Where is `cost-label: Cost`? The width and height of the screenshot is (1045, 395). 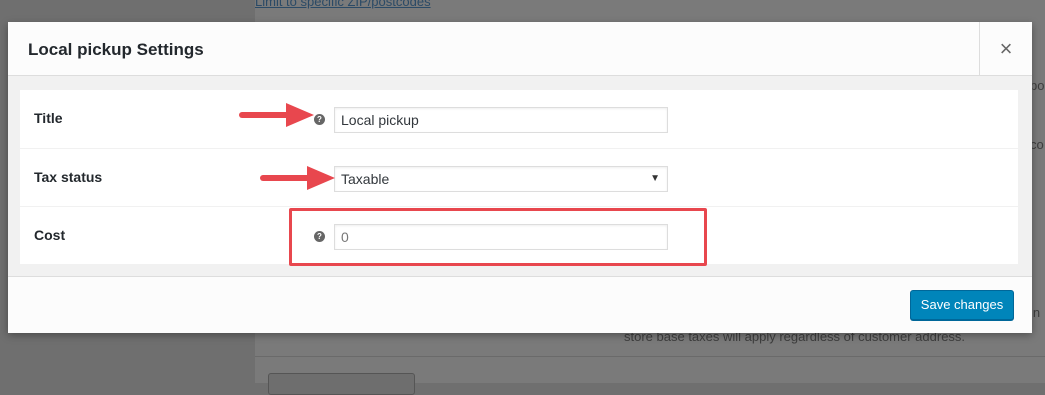 cost-label: Cost is located at coordinates (50, 235).